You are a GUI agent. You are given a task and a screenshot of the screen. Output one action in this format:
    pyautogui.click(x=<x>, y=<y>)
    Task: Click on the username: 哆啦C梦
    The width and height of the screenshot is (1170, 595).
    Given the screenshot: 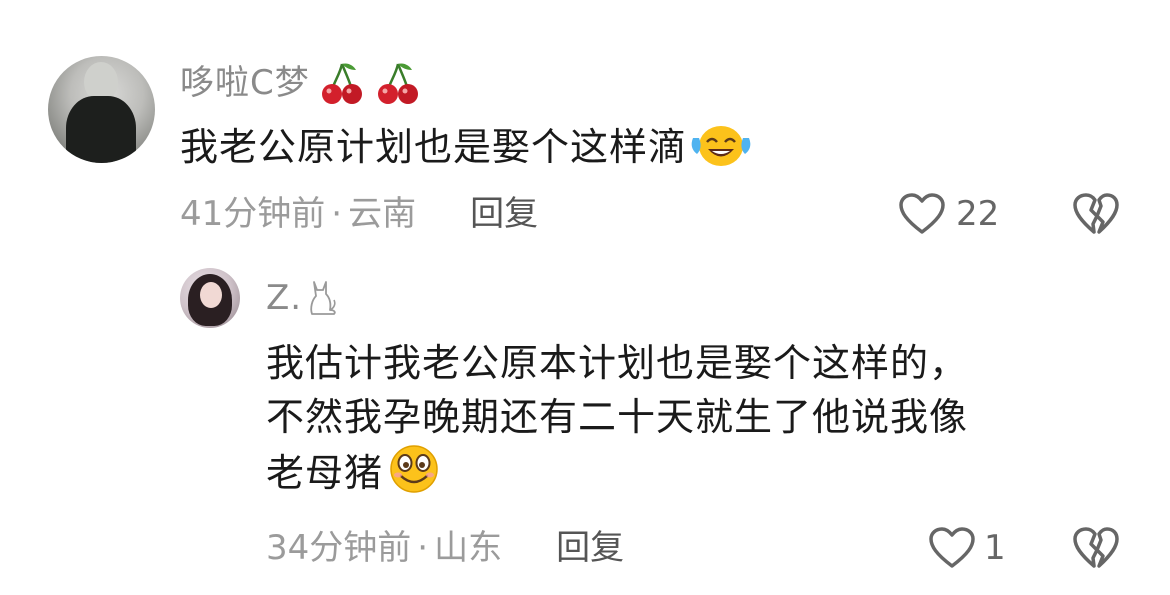 What is the action you would take?
    pyautogui.click(x=245, y=83)
    